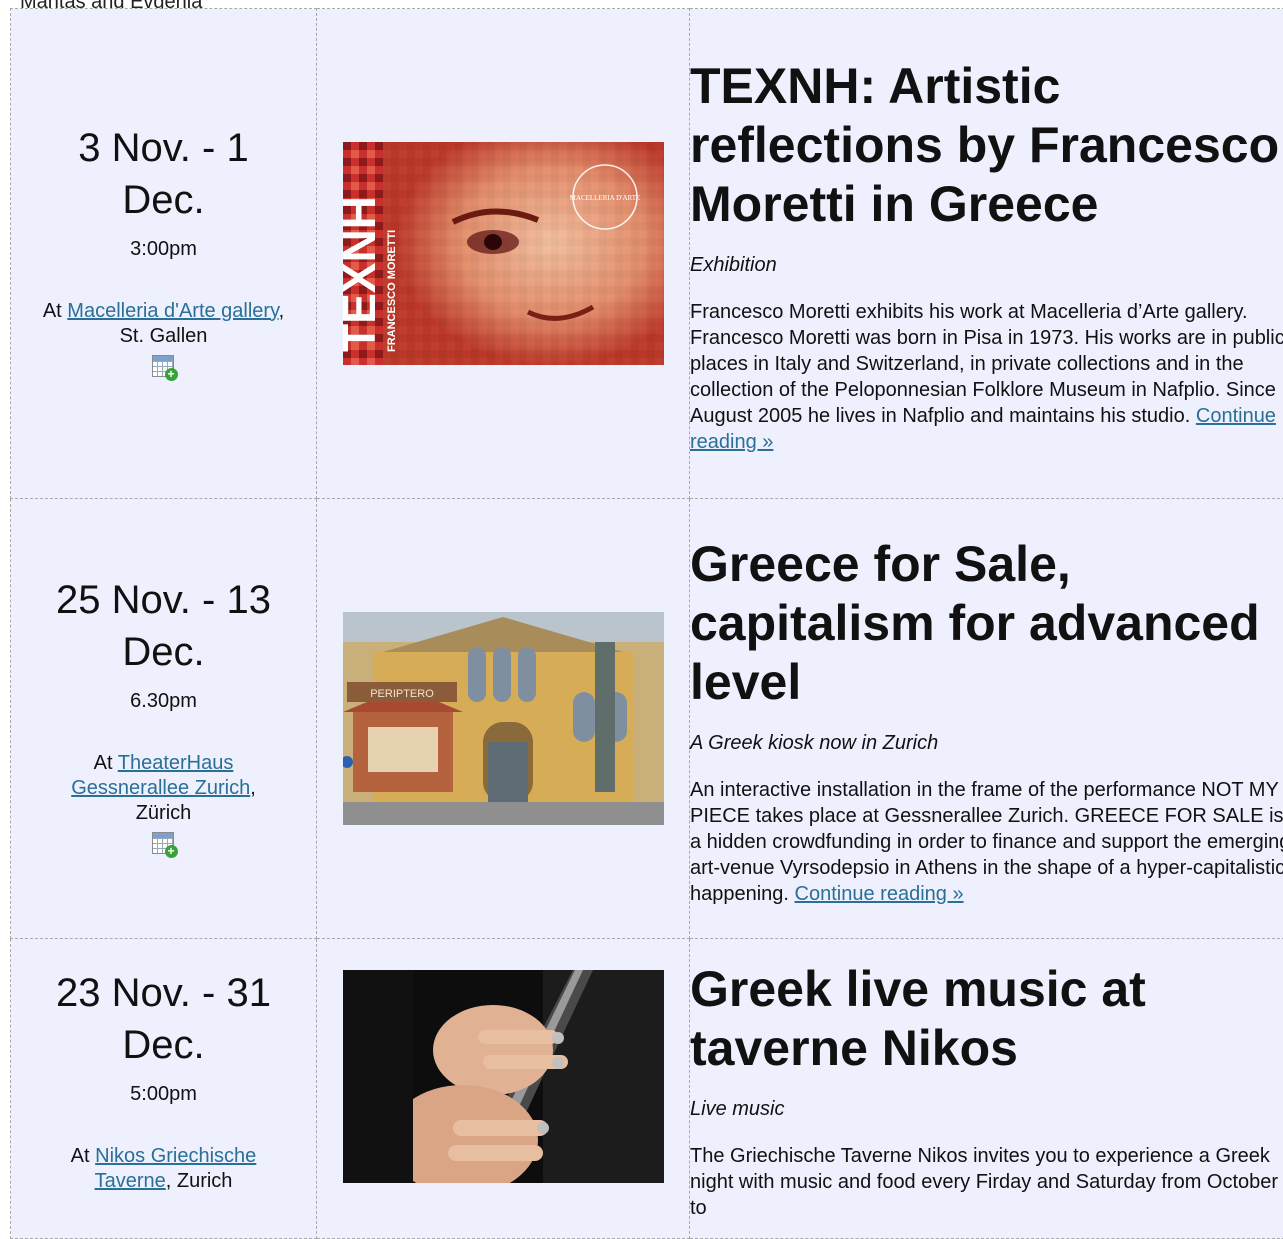  What do you see at coordinates (879, 894) in the screenshot?
I see `continue-reading-link: Continue reading »` at bounding box center [879, 894].